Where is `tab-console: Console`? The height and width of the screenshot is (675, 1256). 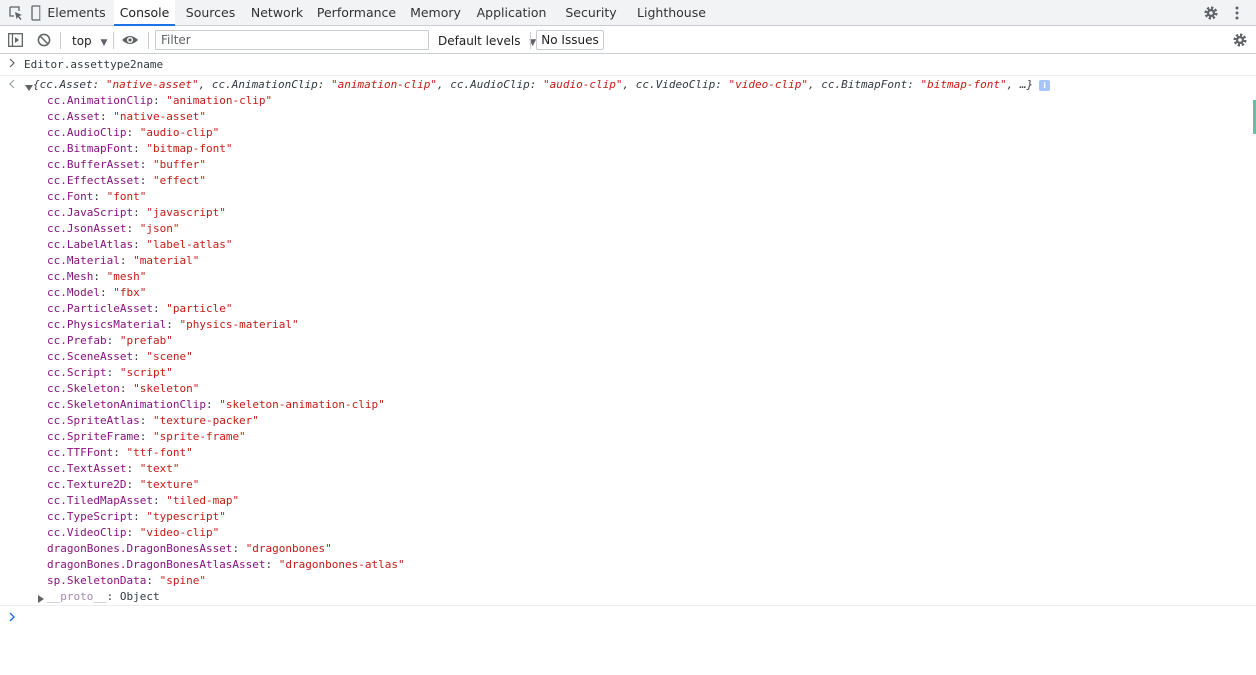
tab-console: Console is located at coordinates (144, 13).